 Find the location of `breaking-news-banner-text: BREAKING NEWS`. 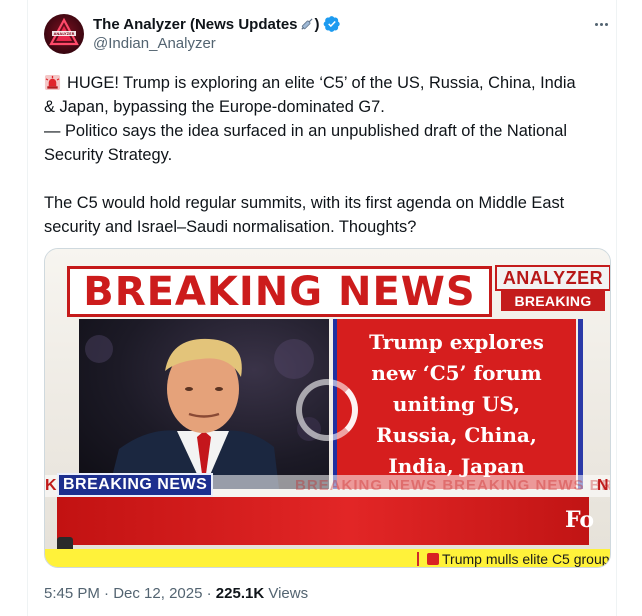

breaking-news-banner-text: BREAKING NEWS is located at coordinates (279, 291).